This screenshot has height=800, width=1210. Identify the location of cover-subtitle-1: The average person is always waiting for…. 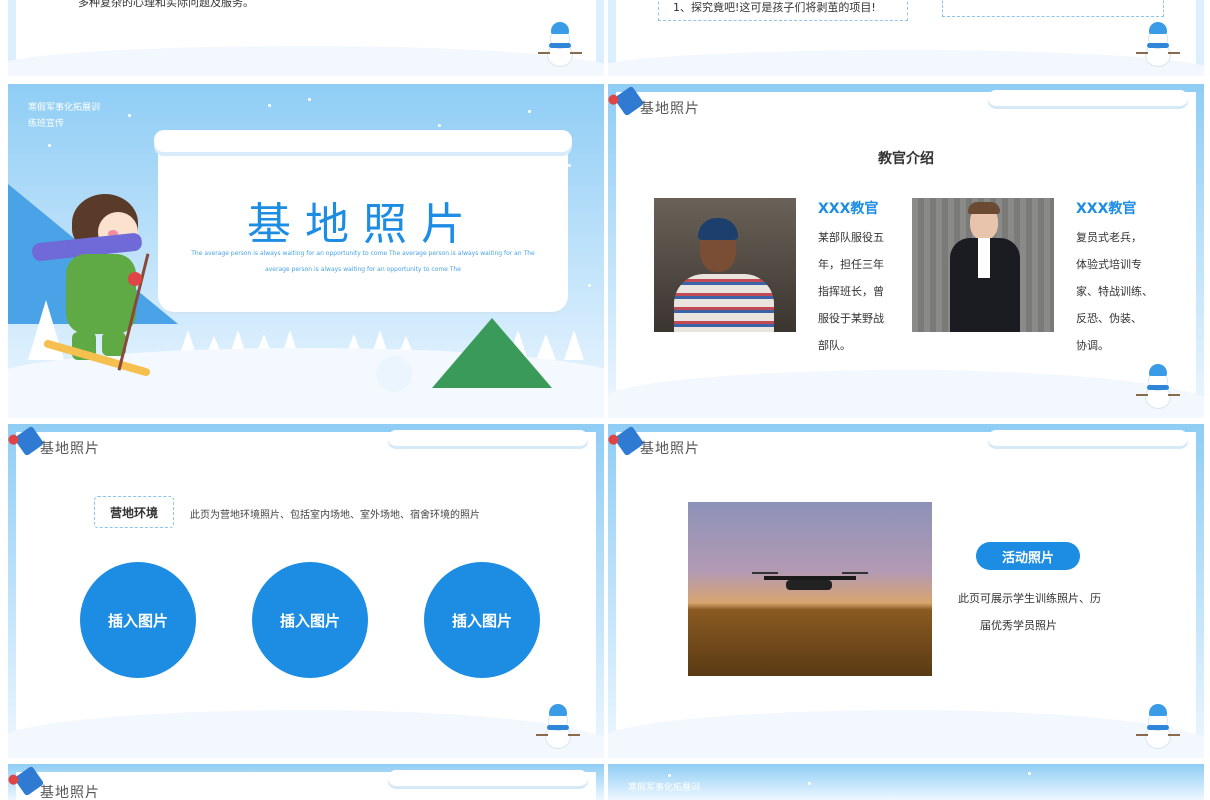
(363, 253).